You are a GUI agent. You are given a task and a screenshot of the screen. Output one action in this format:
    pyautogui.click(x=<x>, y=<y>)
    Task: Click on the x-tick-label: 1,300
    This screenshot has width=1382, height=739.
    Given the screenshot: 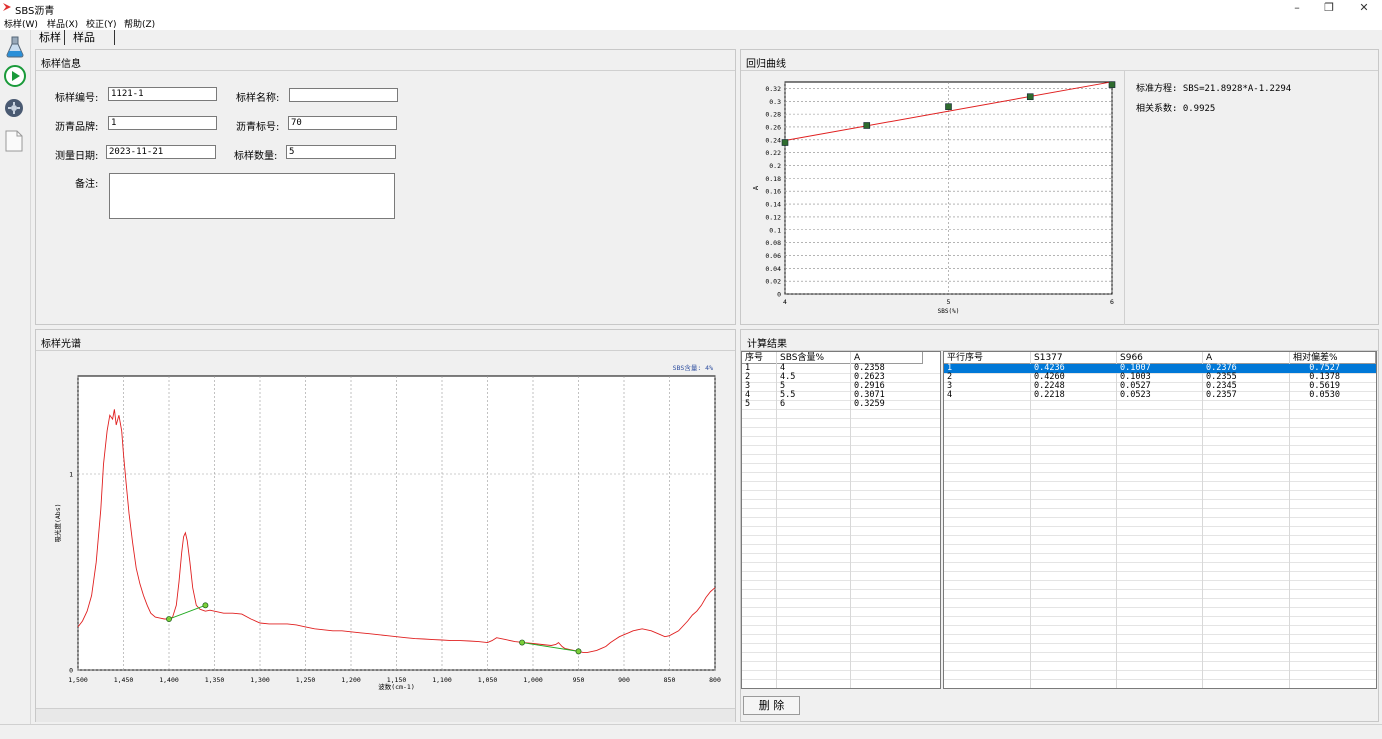 What is the action you would take?
    pyautogui.click(x=260, y=680)
    